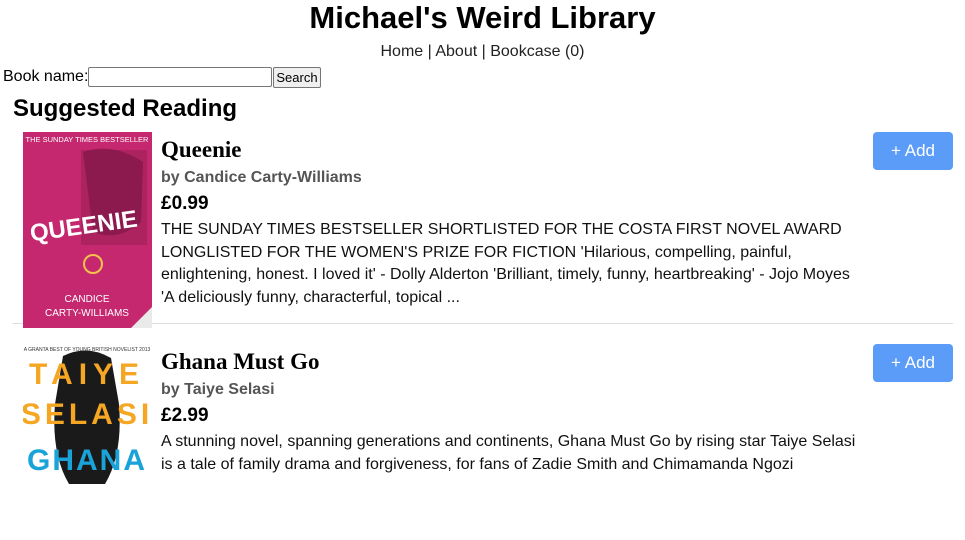  I want to click on cover-author-line2: CARTY-WILLIAMS, so click(87, 313).